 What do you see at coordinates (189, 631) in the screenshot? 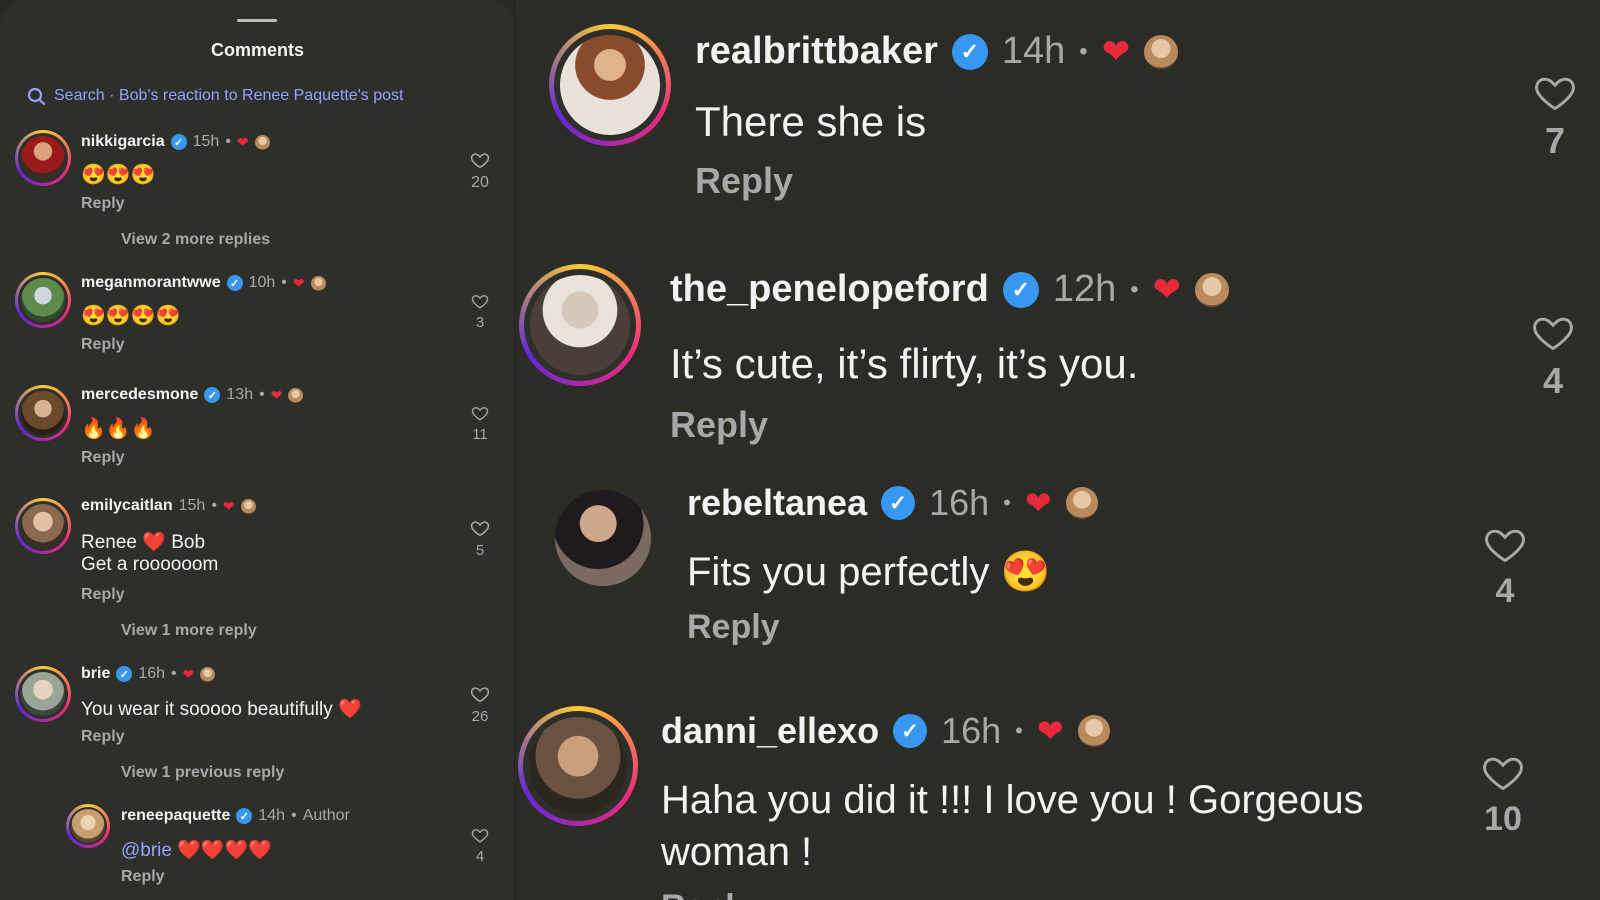
I see `view-replies-link: View 1 more reply` at bounding box center [189, 631].